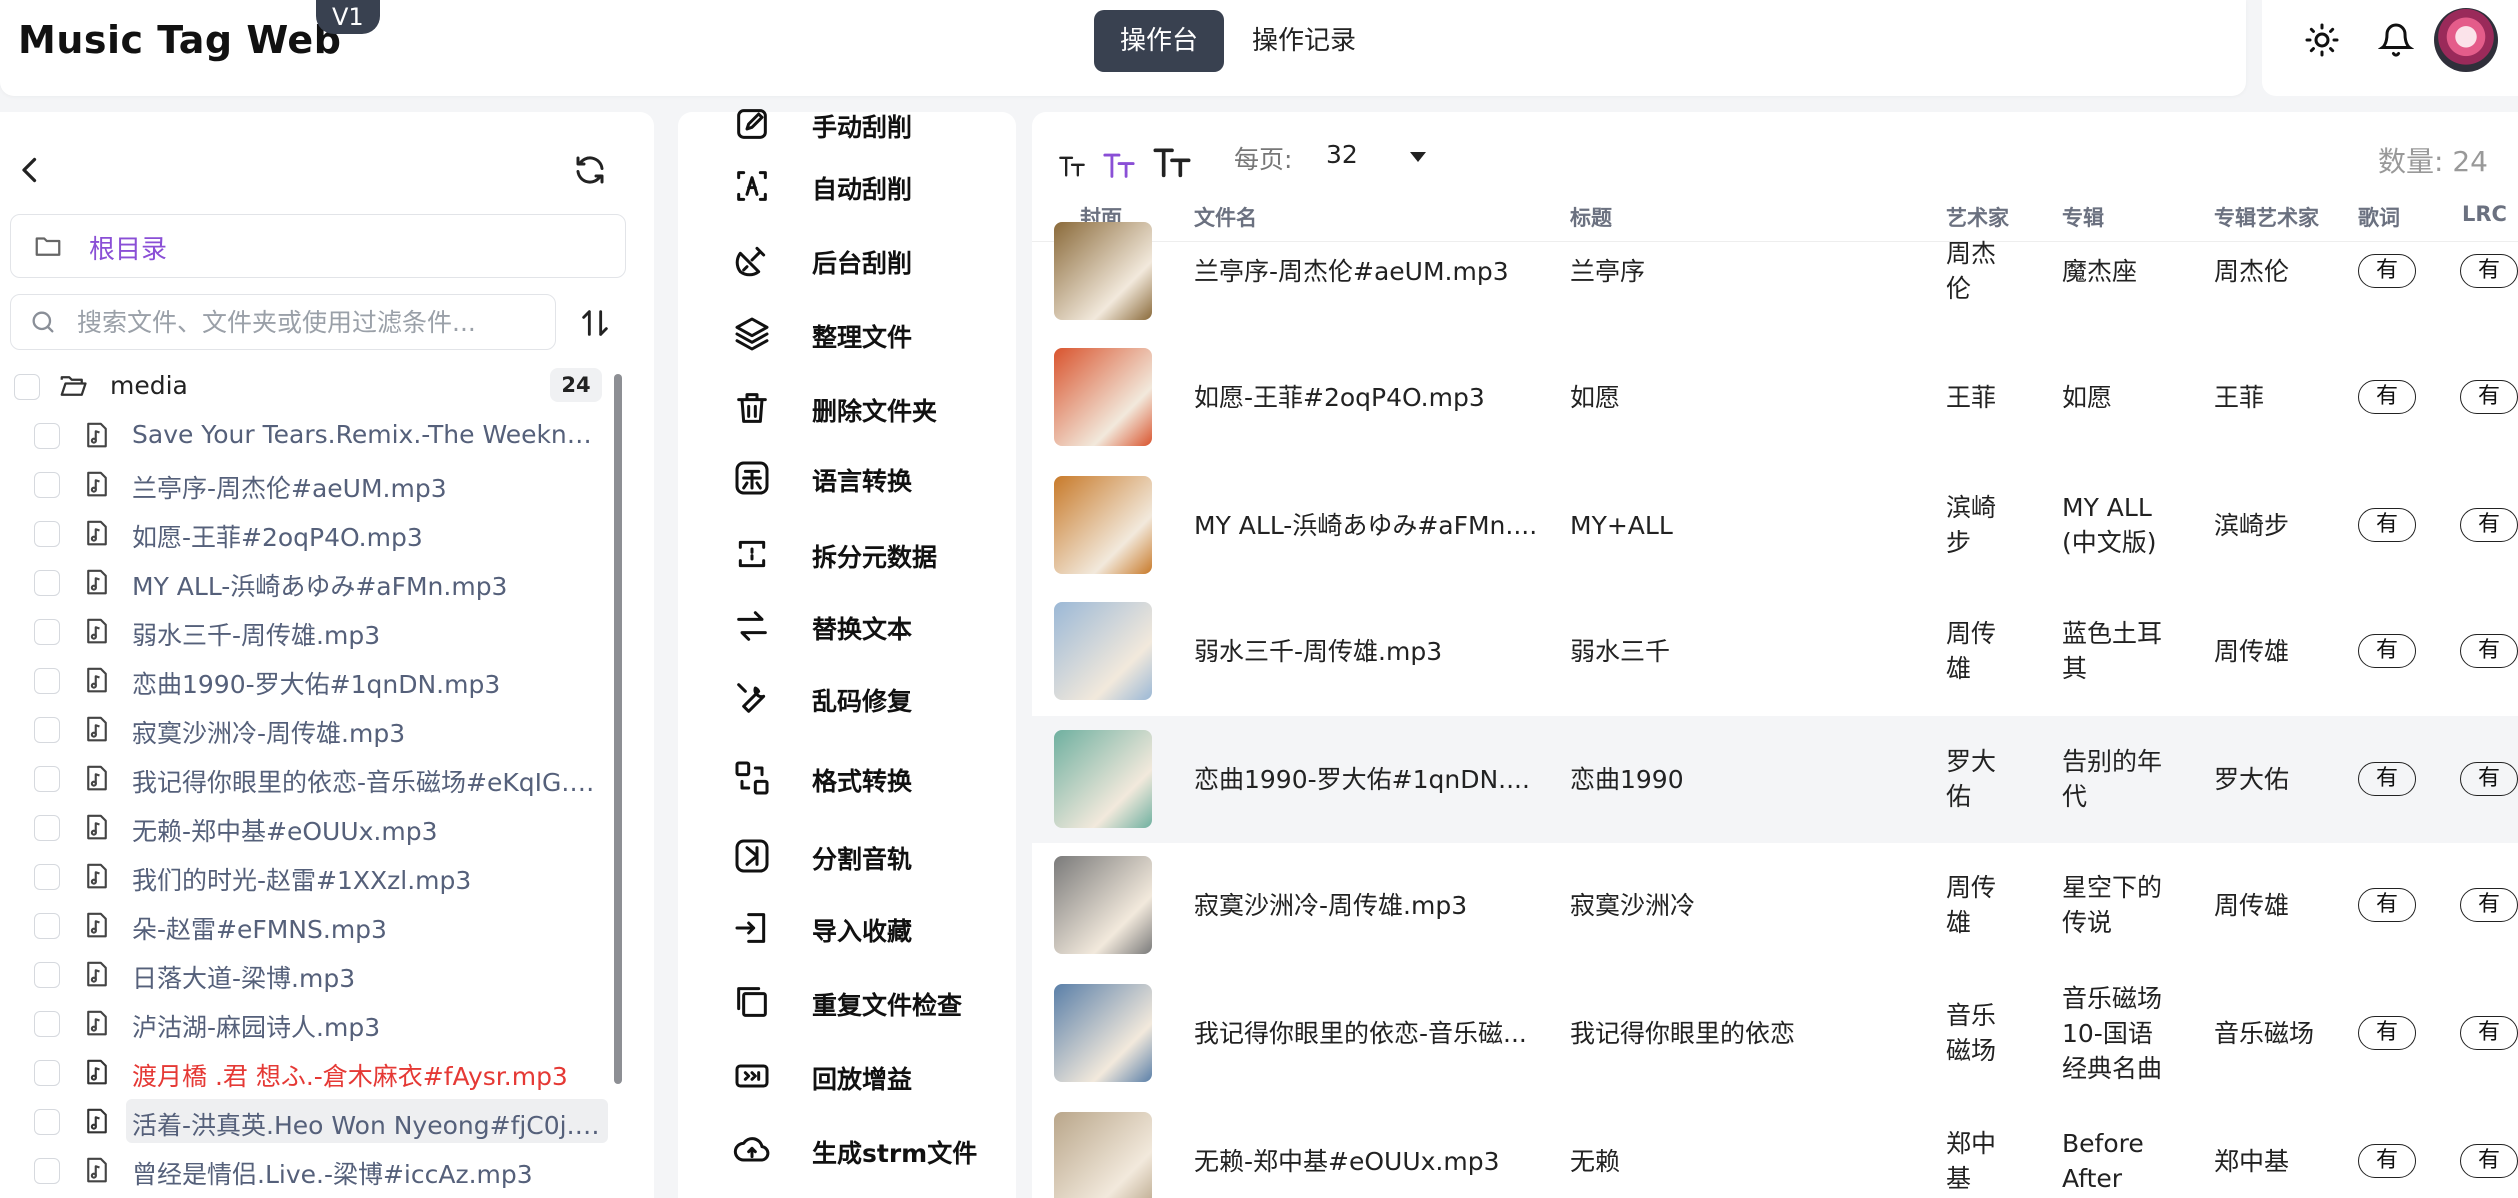  Describe the element at coordinates (887, 1005) in the screenshot. I see `tool-label: 重复文件检查` at that location.